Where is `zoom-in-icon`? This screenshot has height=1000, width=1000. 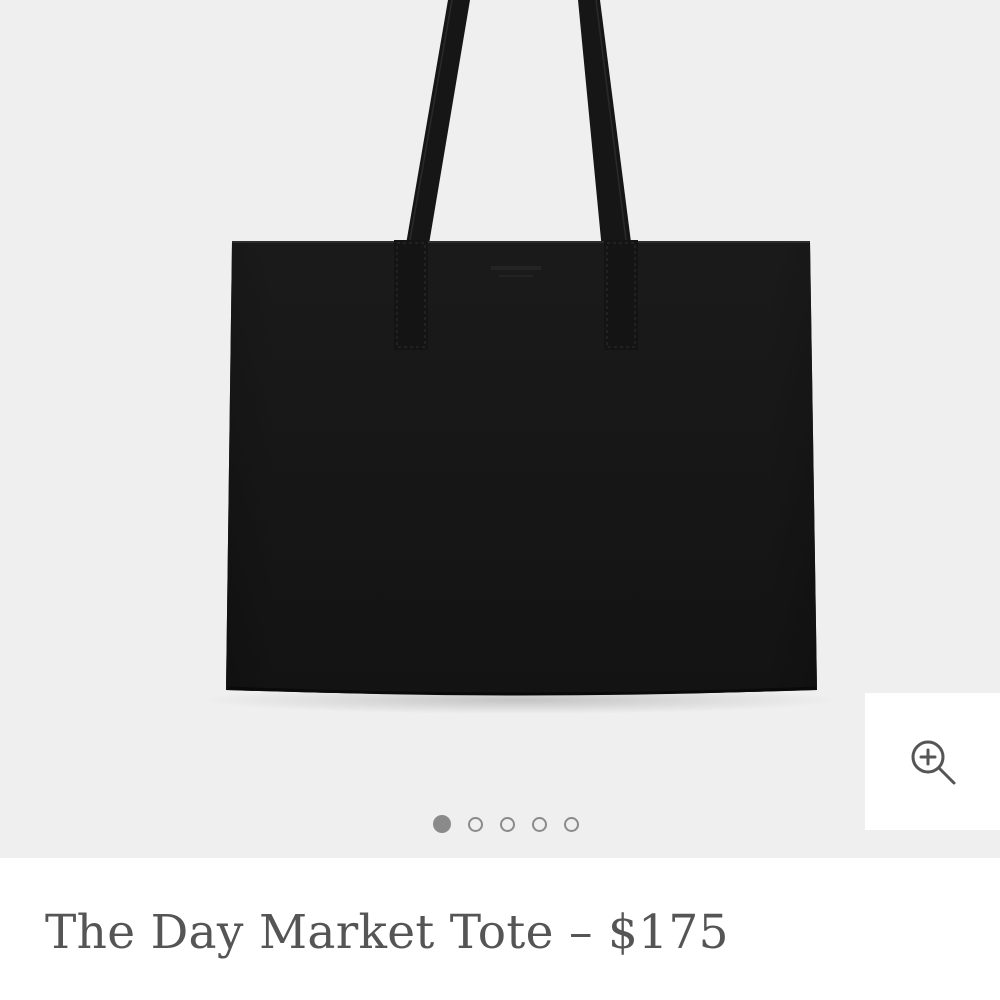
zoom-in-icon is located at coordinates (933, 762).